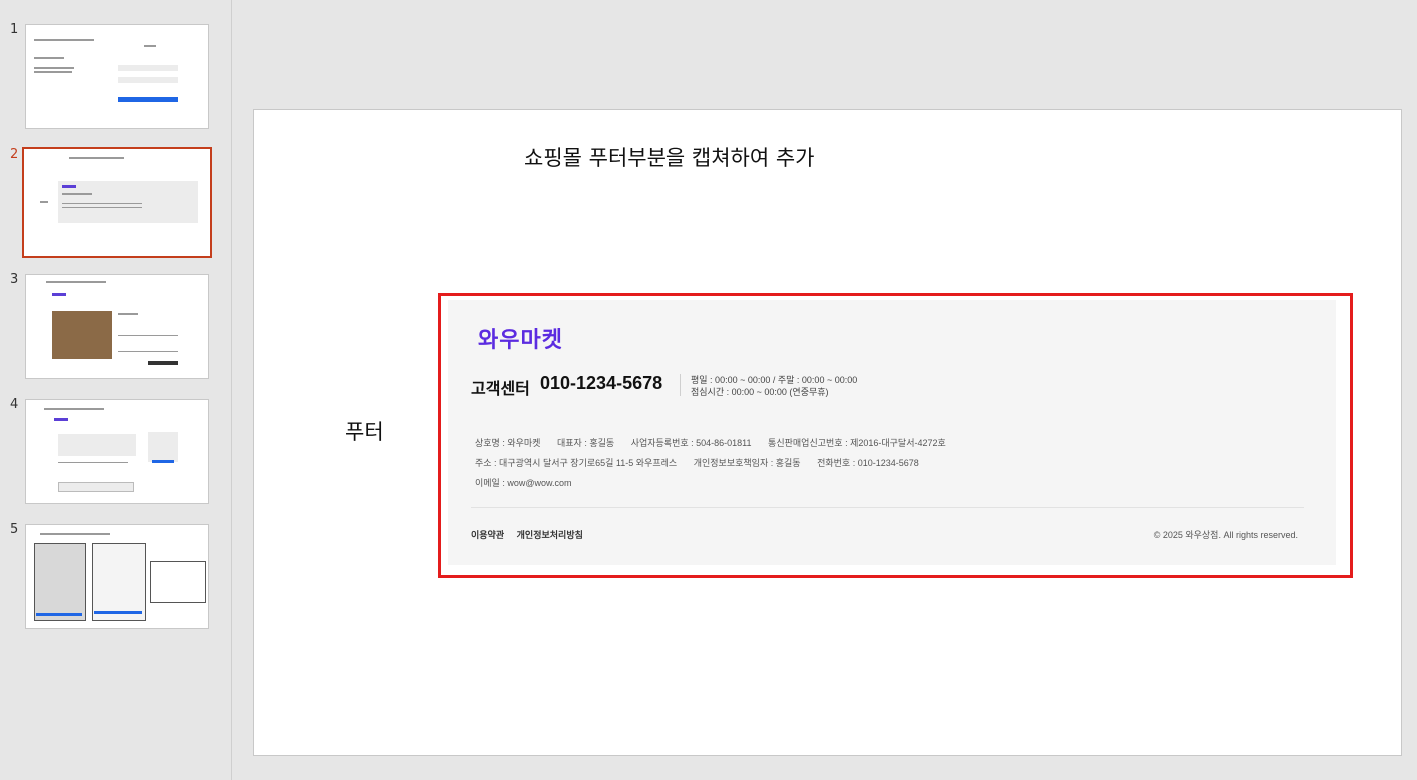 The width and height of the screenshot is (1417, 780). I want to click on ecommerce-number: 통신판매업신고번호 : 제2016-대구달서-4272호, so click(857, 443).